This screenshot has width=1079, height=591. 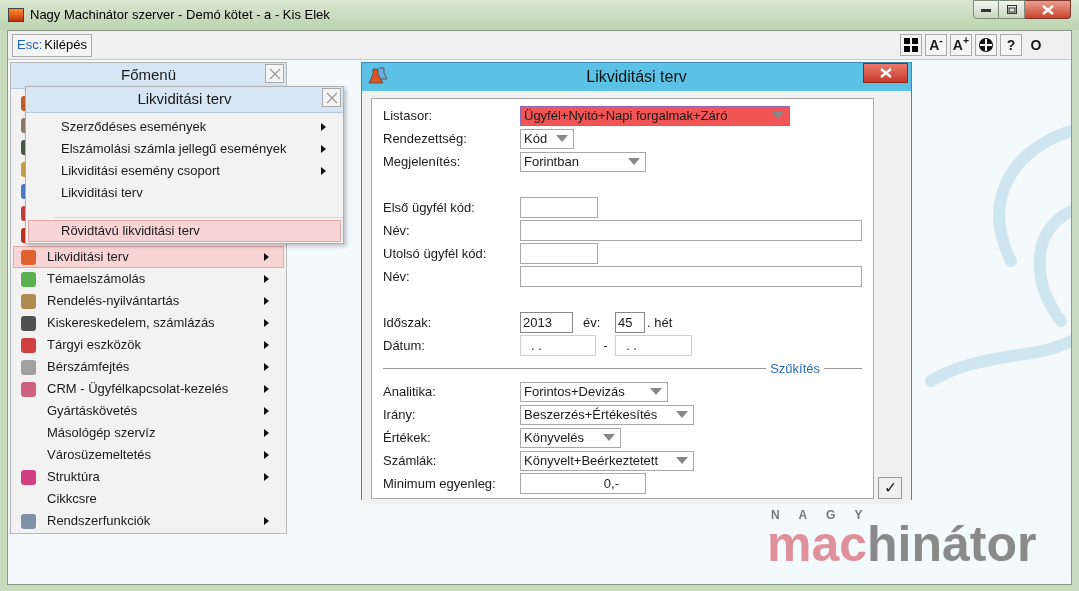 What do you see at coordinates (795, 368) in the screenshot?
I see `section-heading: Szűkítés` at bounding box center [795, 368].